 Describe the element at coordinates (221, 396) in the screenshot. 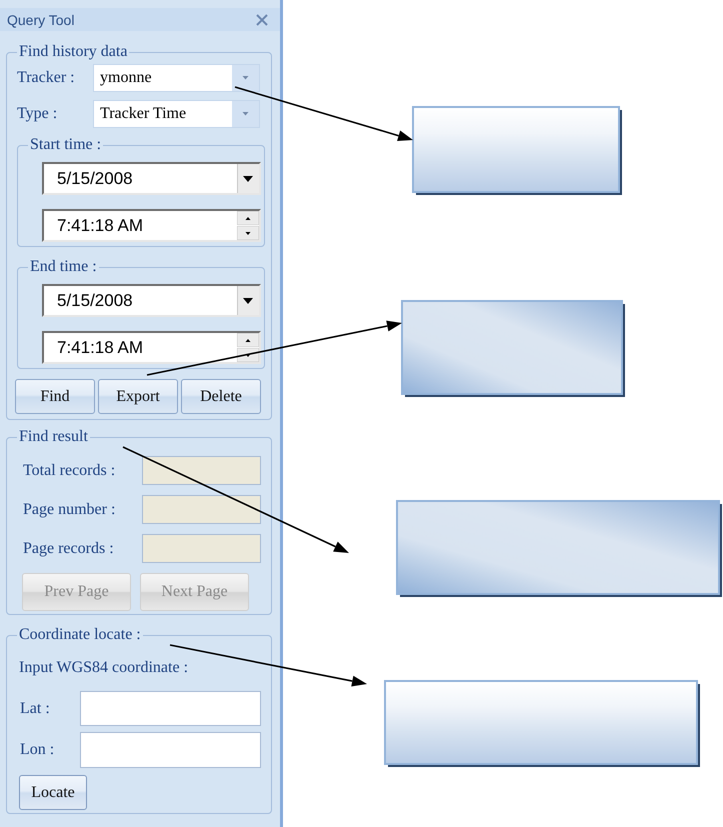

I see `delete-button: Delete` at that location.